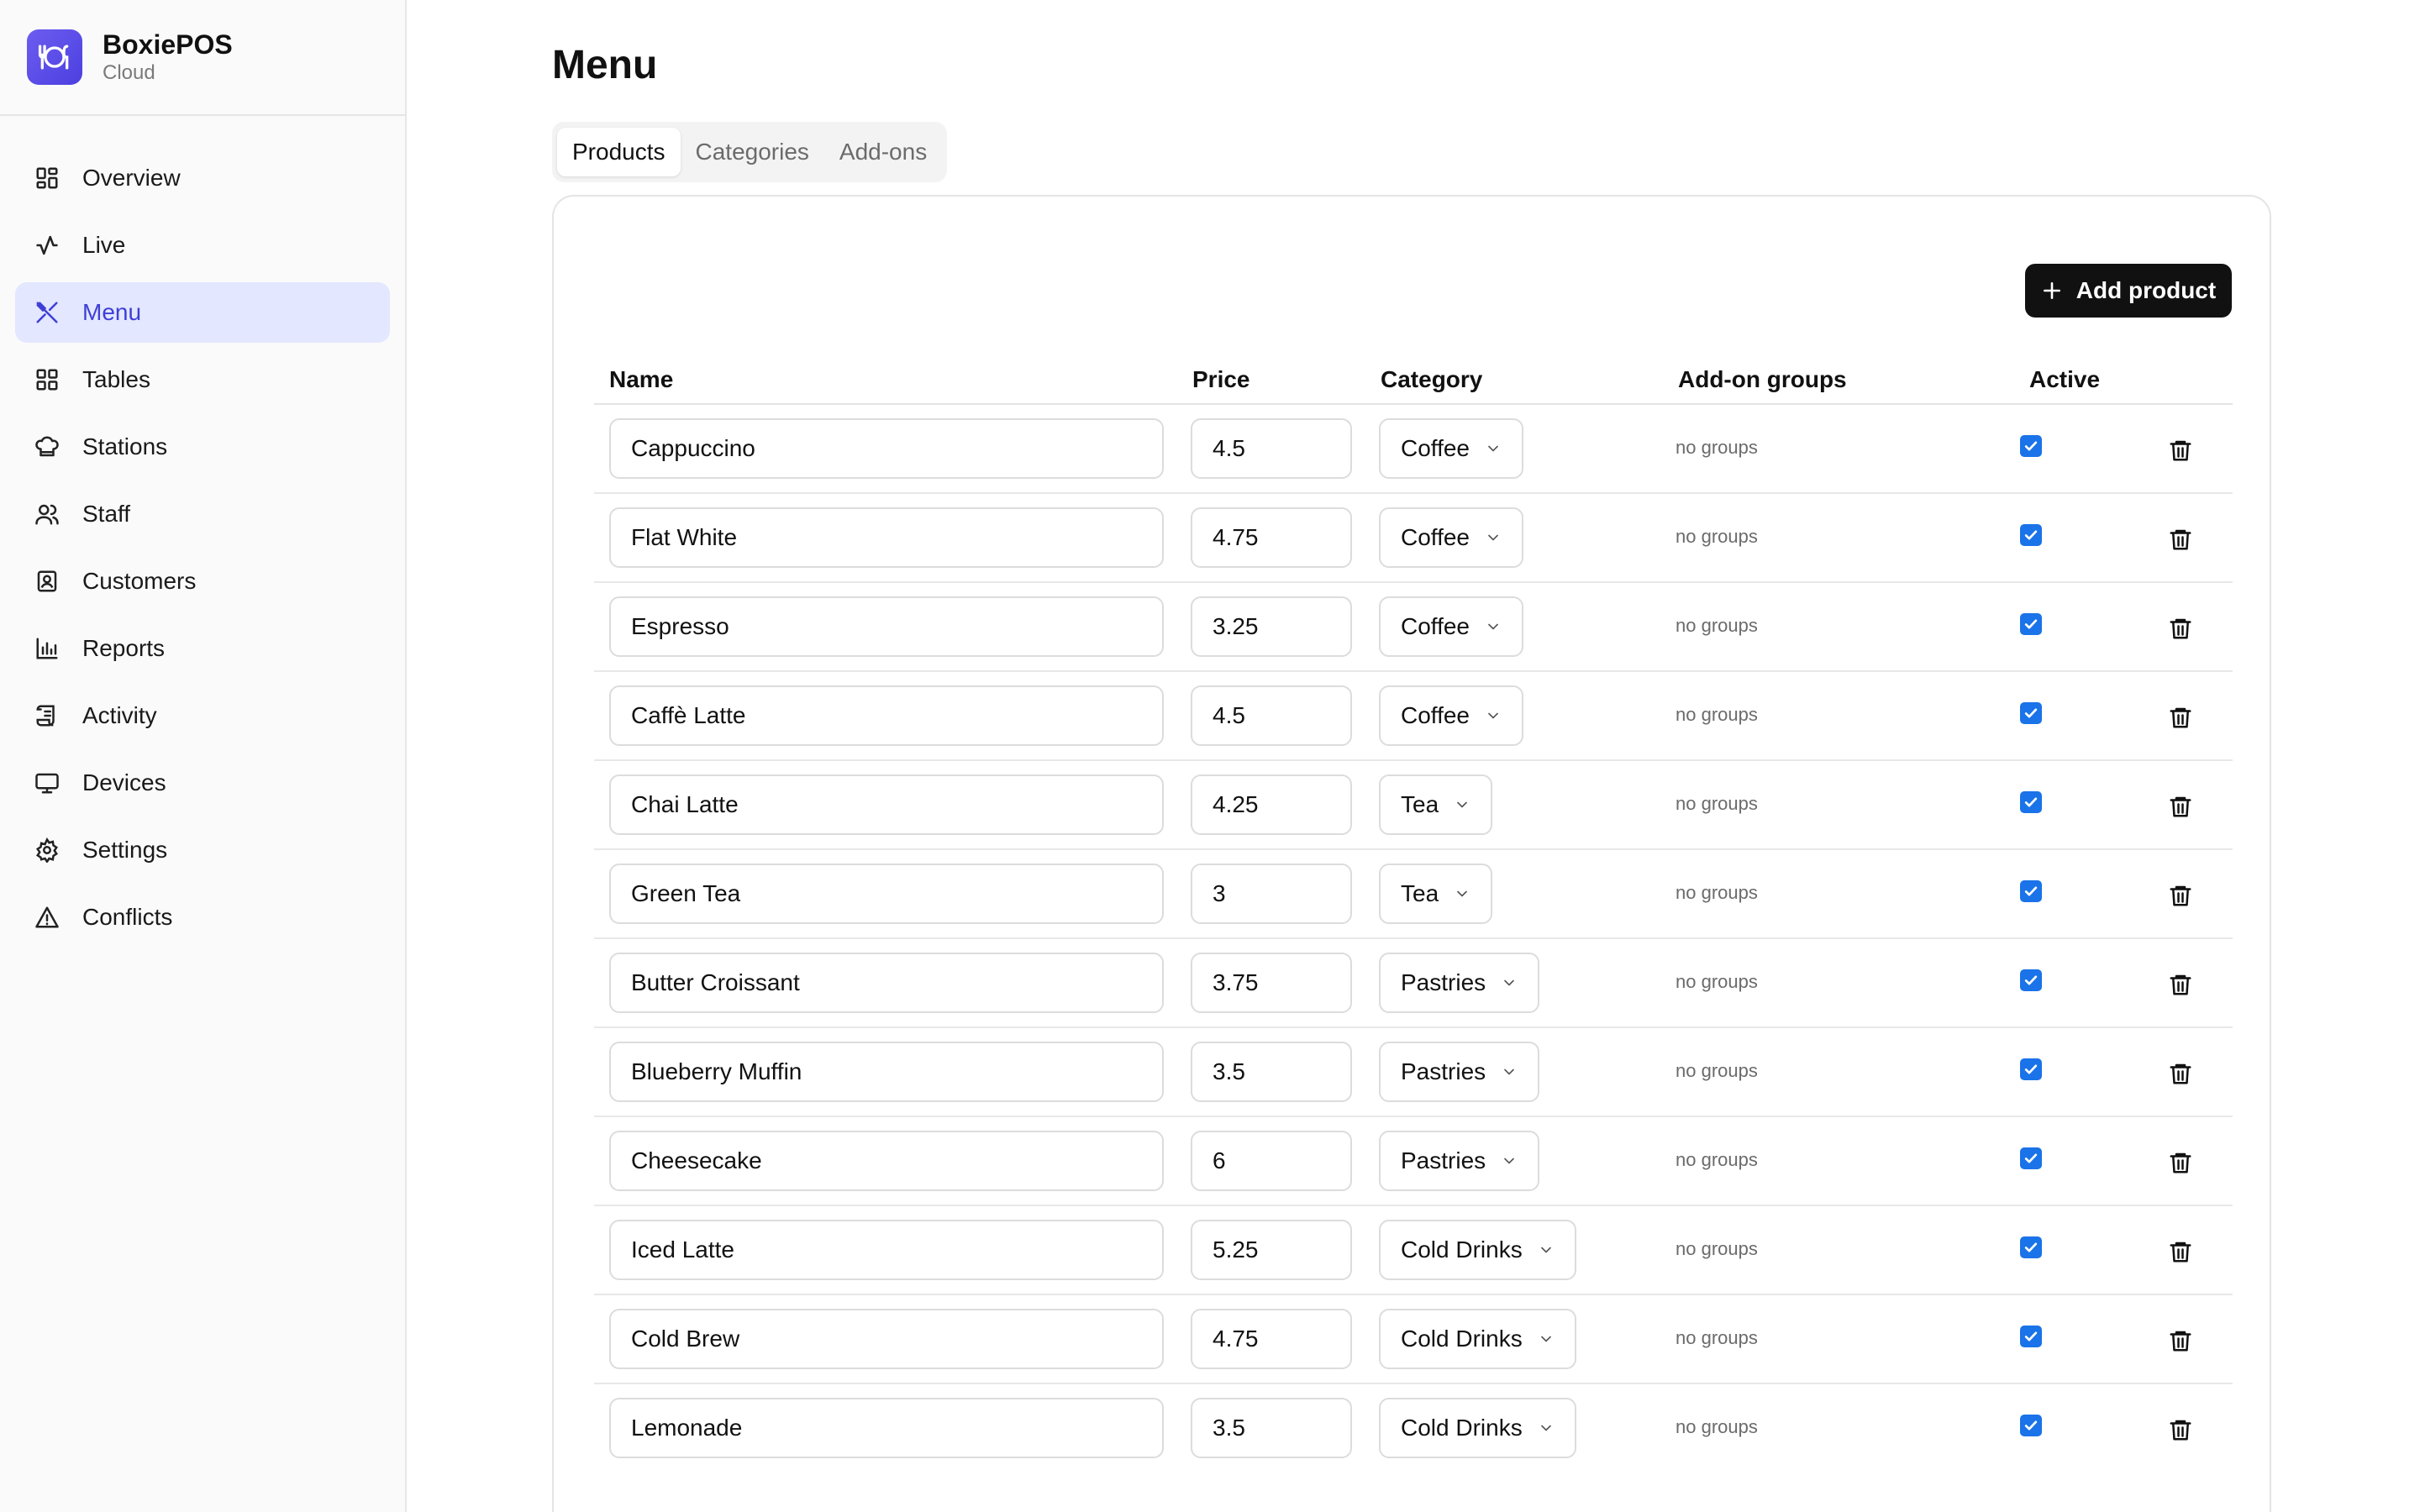  I want to click on sidebar-item-label: Stations, so click(125, 446).